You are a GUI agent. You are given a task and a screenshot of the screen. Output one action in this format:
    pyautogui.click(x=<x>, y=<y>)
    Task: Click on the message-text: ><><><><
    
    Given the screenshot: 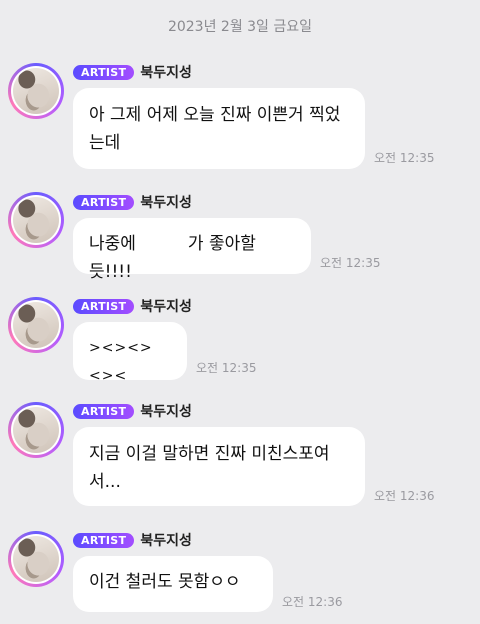 What is the action you would take?
    pyautogui.click(x=121, y=362)
    